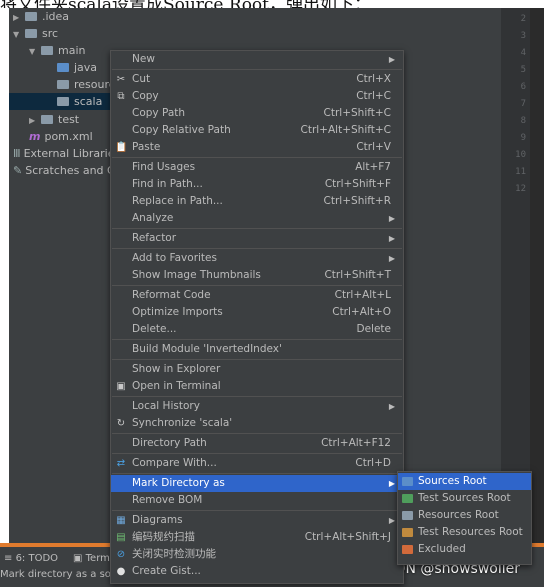  What do you see at coordinates (464, 481) in the screenshot?
I see `submenu-item-sources-root: Sources Root` at bounding box center [464, 481].